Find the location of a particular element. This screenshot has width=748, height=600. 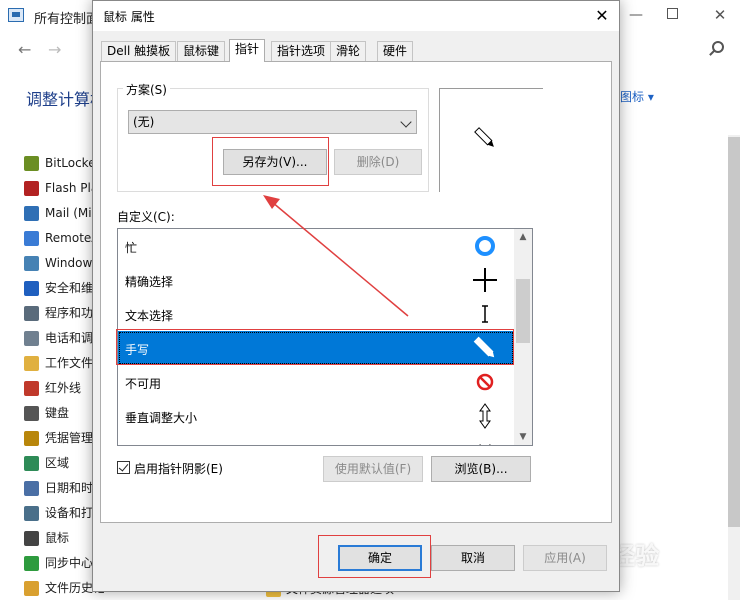

control-panel-item-label: 红外线 is located at coordinates (63, 388).